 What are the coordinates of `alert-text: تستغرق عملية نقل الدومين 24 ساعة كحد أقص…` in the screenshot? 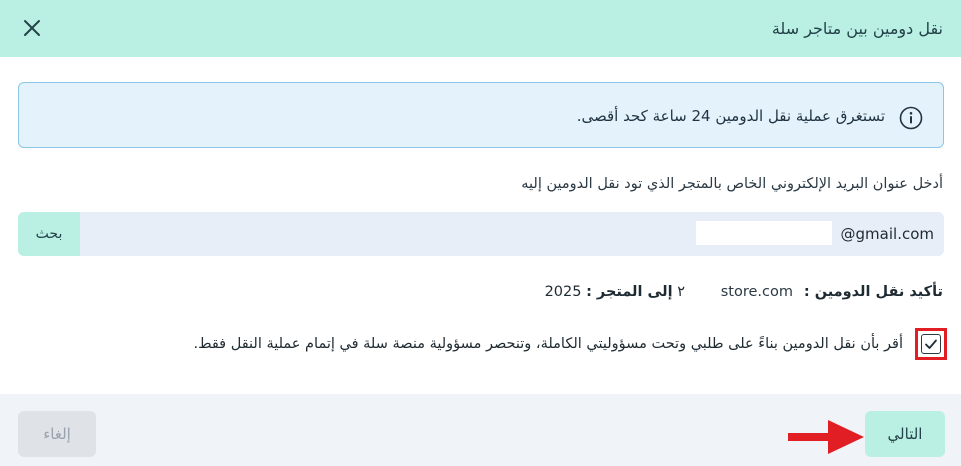 It's located at (730, 116).